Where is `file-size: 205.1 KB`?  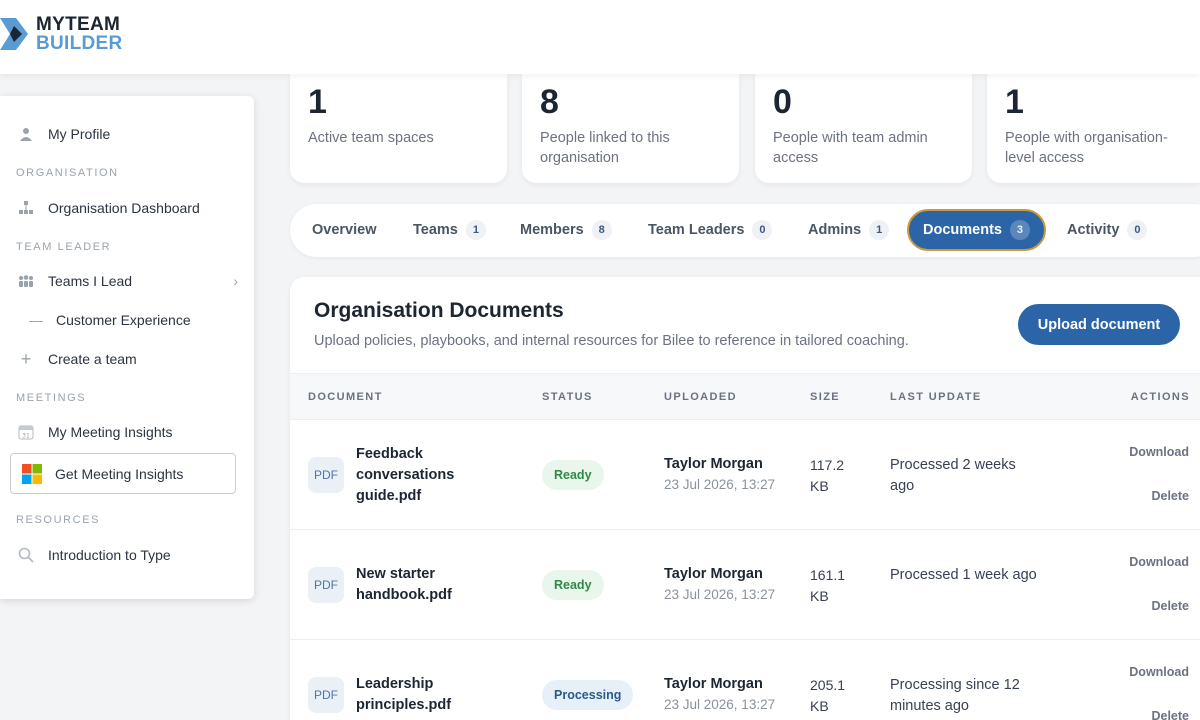 file-size: 205.1 KB is located at coordinates (828, 695).